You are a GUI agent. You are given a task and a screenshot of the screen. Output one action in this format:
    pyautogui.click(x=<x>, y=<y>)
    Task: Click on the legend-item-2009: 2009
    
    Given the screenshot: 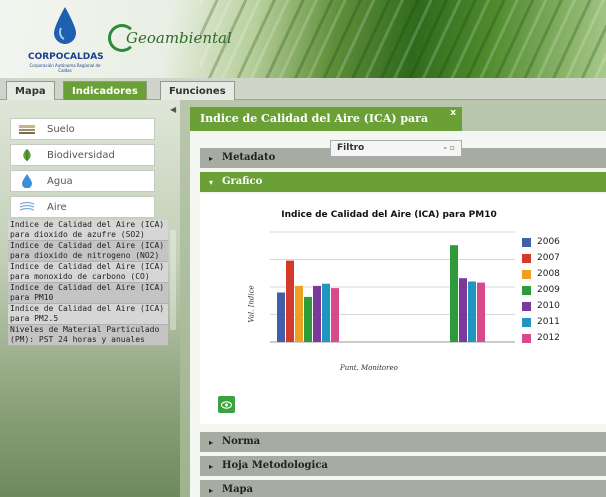 What is the action you would take?
    pyautogui.click(x=541, y=290)
    